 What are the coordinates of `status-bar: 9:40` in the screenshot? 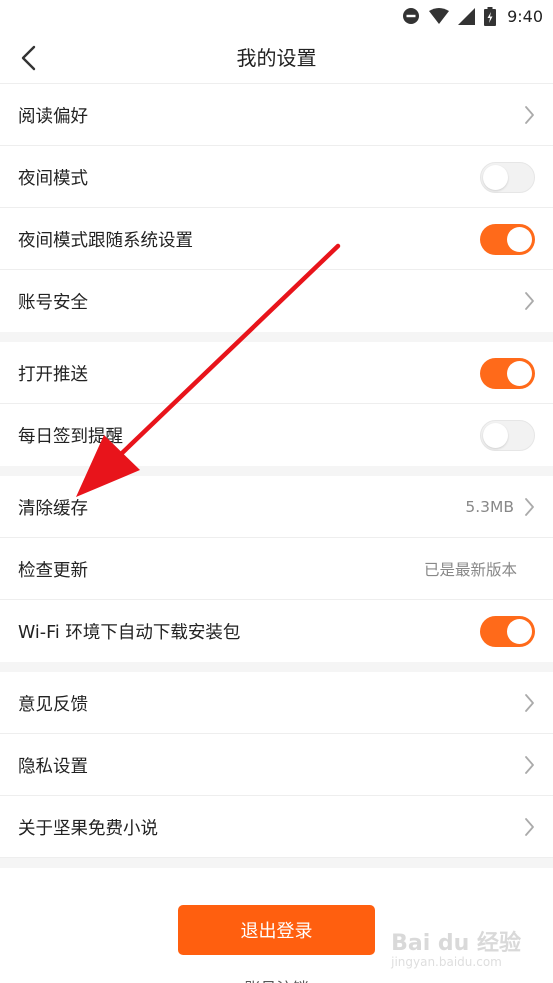 It's located at (276, 16).